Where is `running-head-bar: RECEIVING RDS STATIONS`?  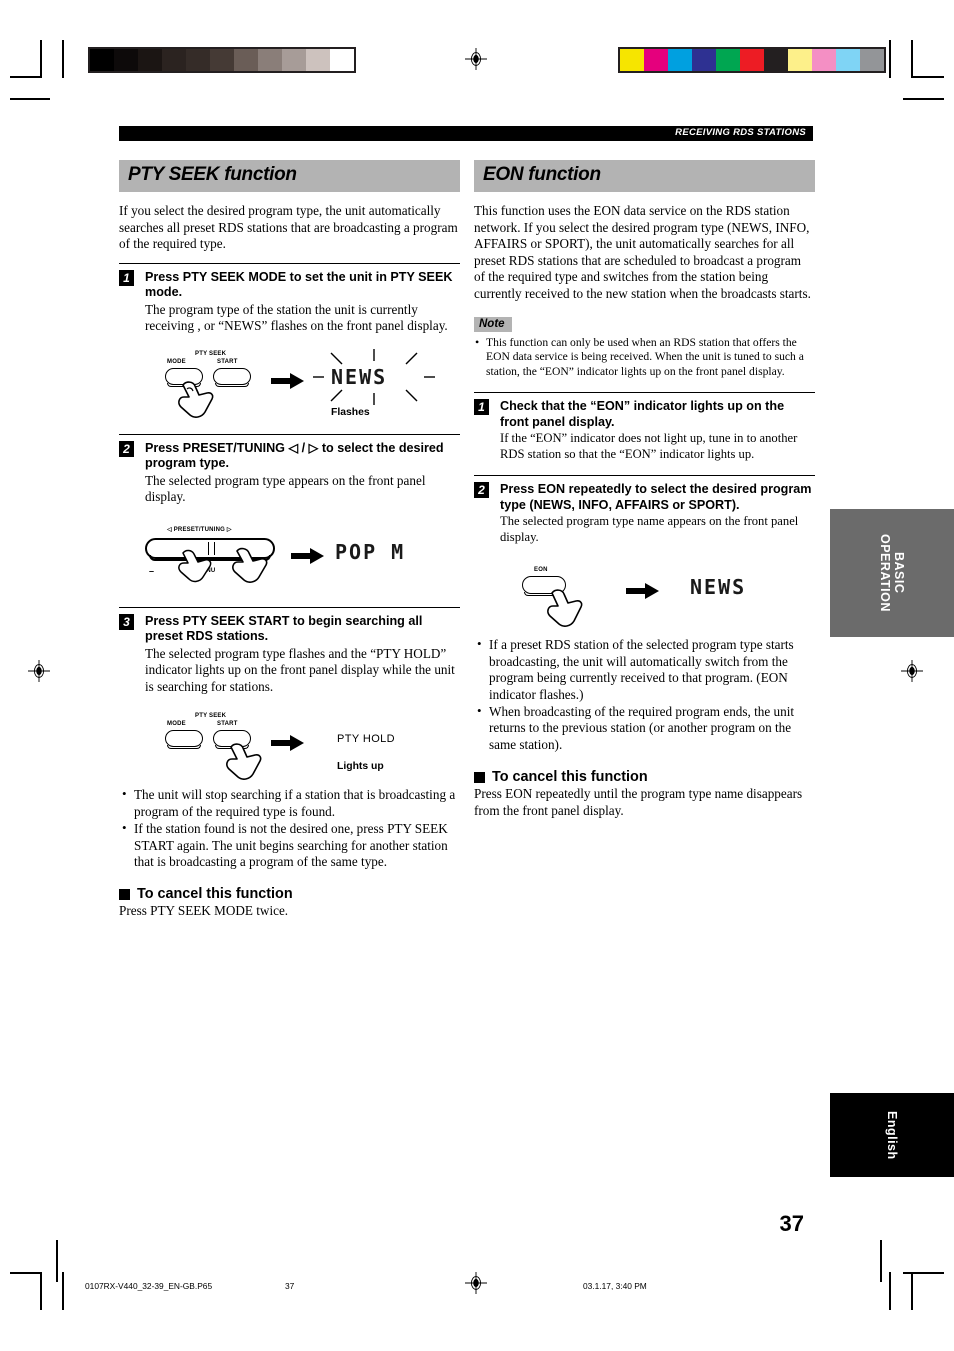
running-head-bar: RECEIVING RDS STATIONS is located at coordinates (466, 133).